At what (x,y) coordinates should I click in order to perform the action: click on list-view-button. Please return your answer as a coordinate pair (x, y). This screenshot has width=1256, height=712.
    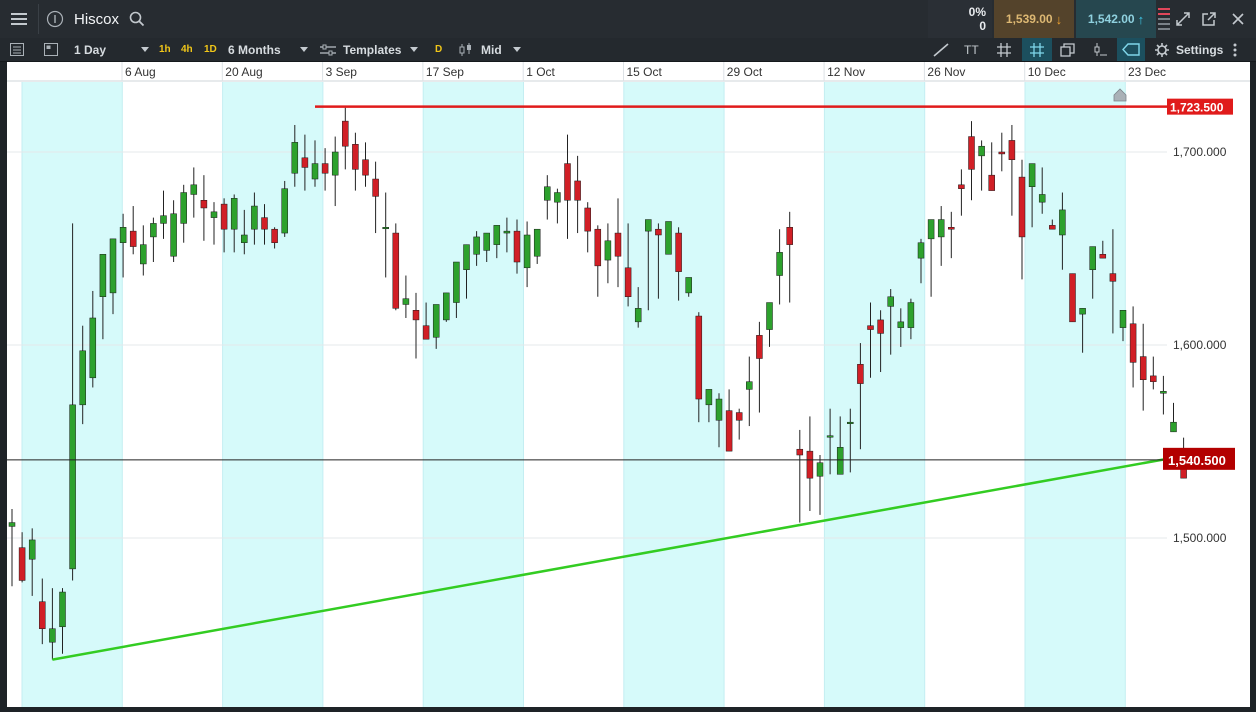
    Looking at the image, I should click on (20, 49).